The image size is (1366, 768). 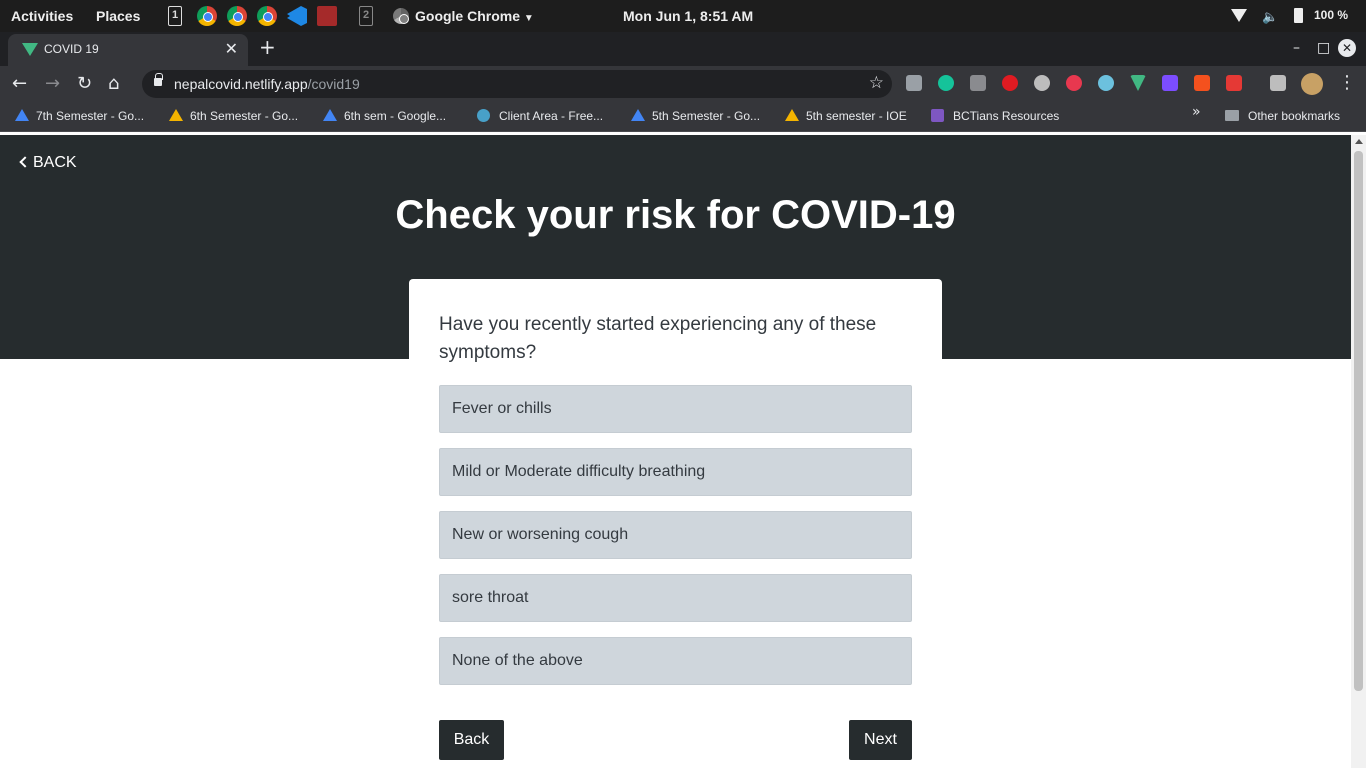 What do you see at coordinates (1296, 48) in the screenshot?
I see `minimize-icon: –` at bounding box center [1296, 48].